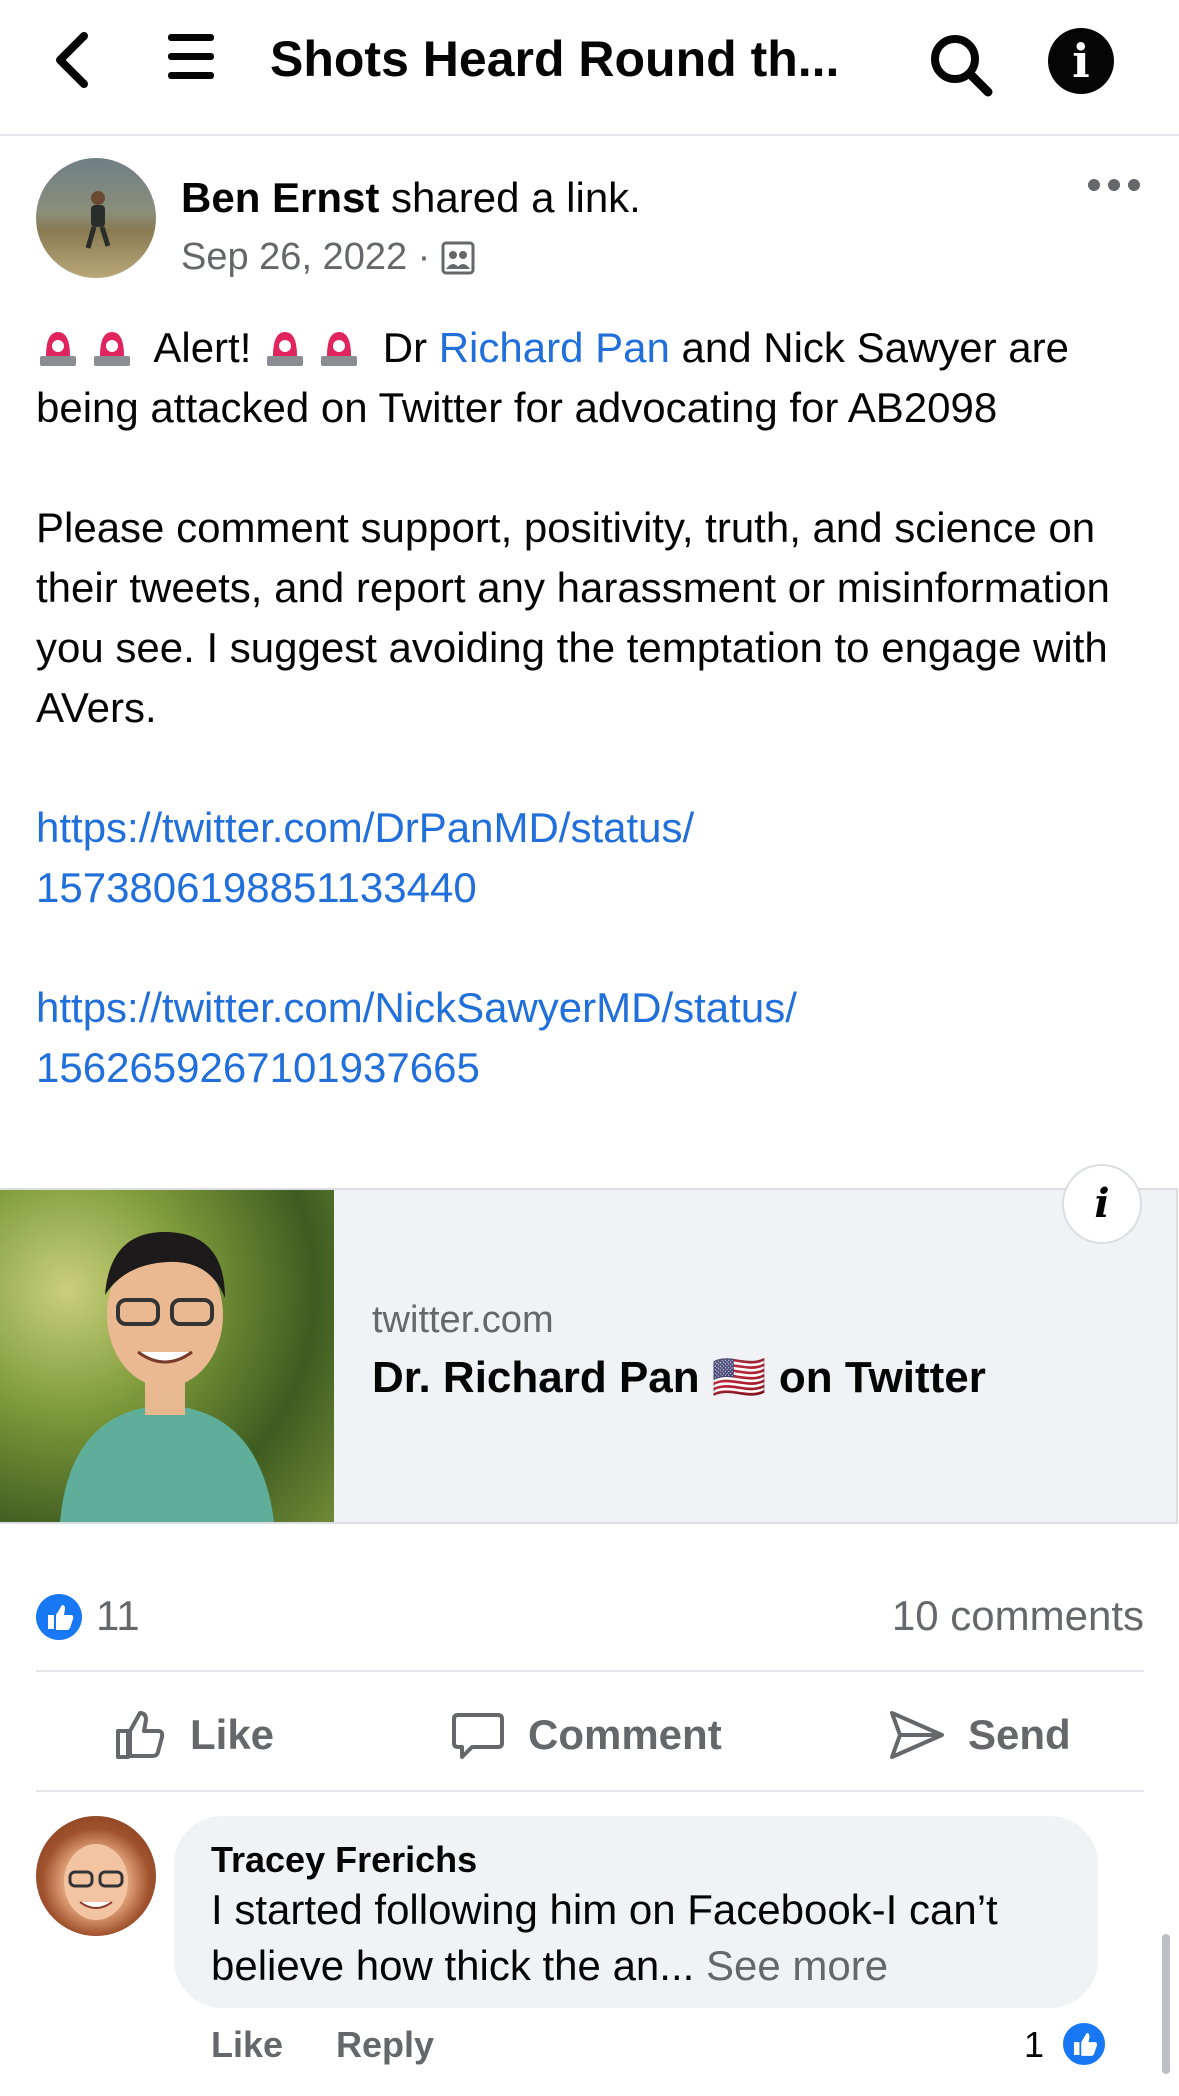  What do you see at coordinates (118, 1616) in the screenshot?
I see `like-count: 11` at bounding box center [118, 1616].